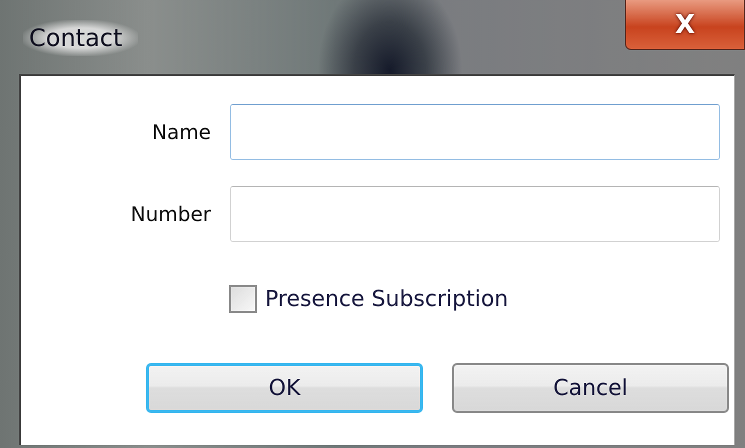  Describe the element at coordinates (80, 38) in the screenshot. I see `window-title: Contact` at that location.